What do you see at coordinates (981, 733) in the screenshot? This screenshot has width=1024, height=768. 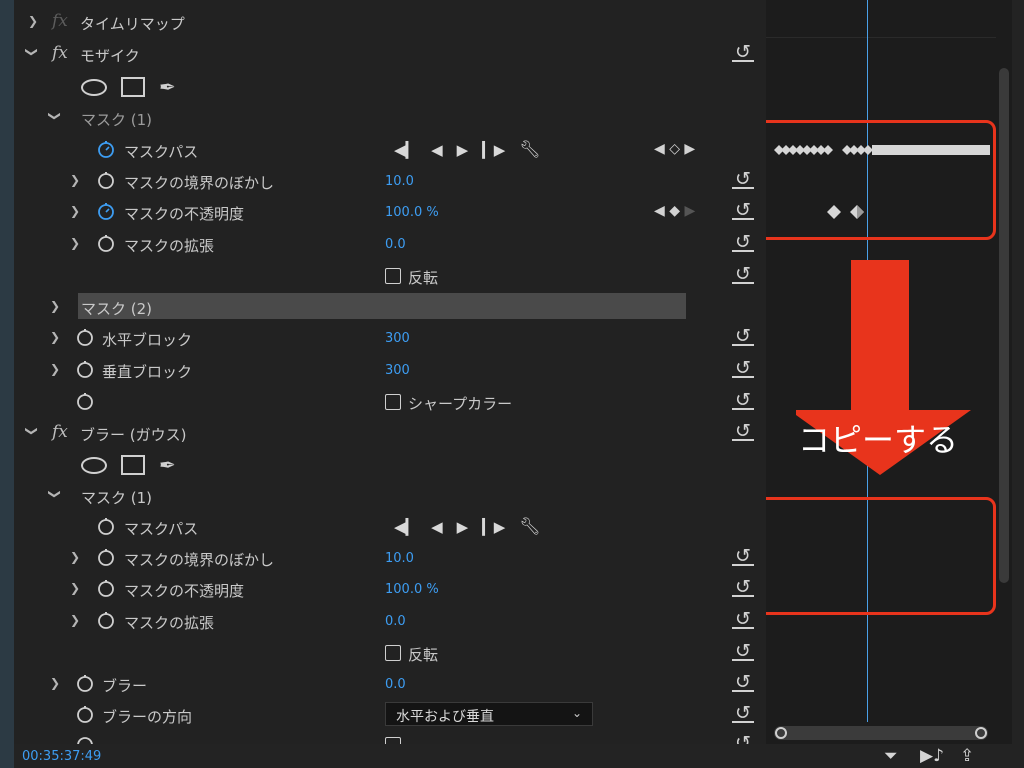 I see `scrollbar-right-handle` at bounding box center [981, 733].